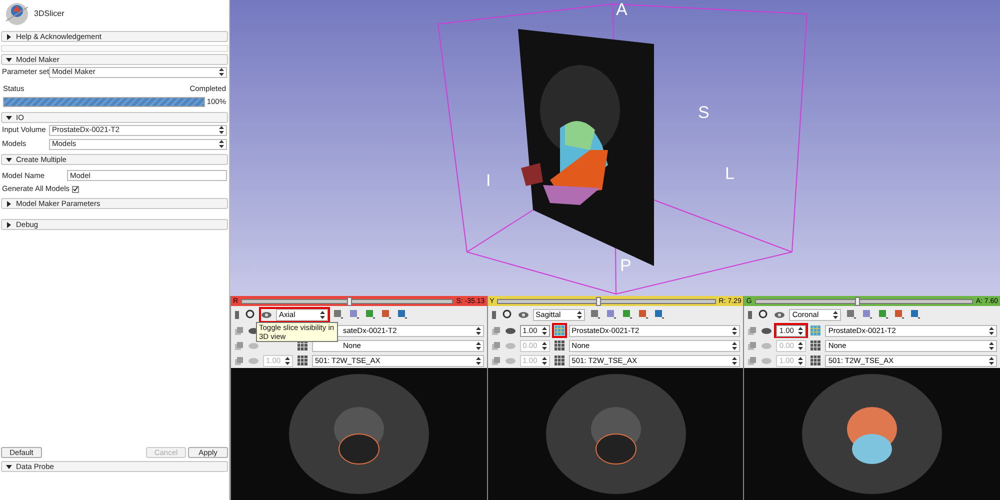 The image size is (1000, 500). I want to click on orientation-label: S, so click(704, 112).